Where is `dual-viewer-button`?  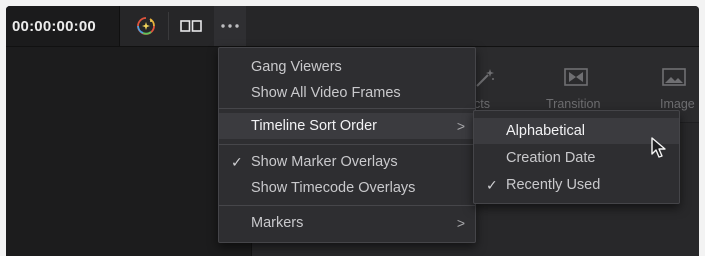 dual-viewer-button is located at coordinates (191, 26).